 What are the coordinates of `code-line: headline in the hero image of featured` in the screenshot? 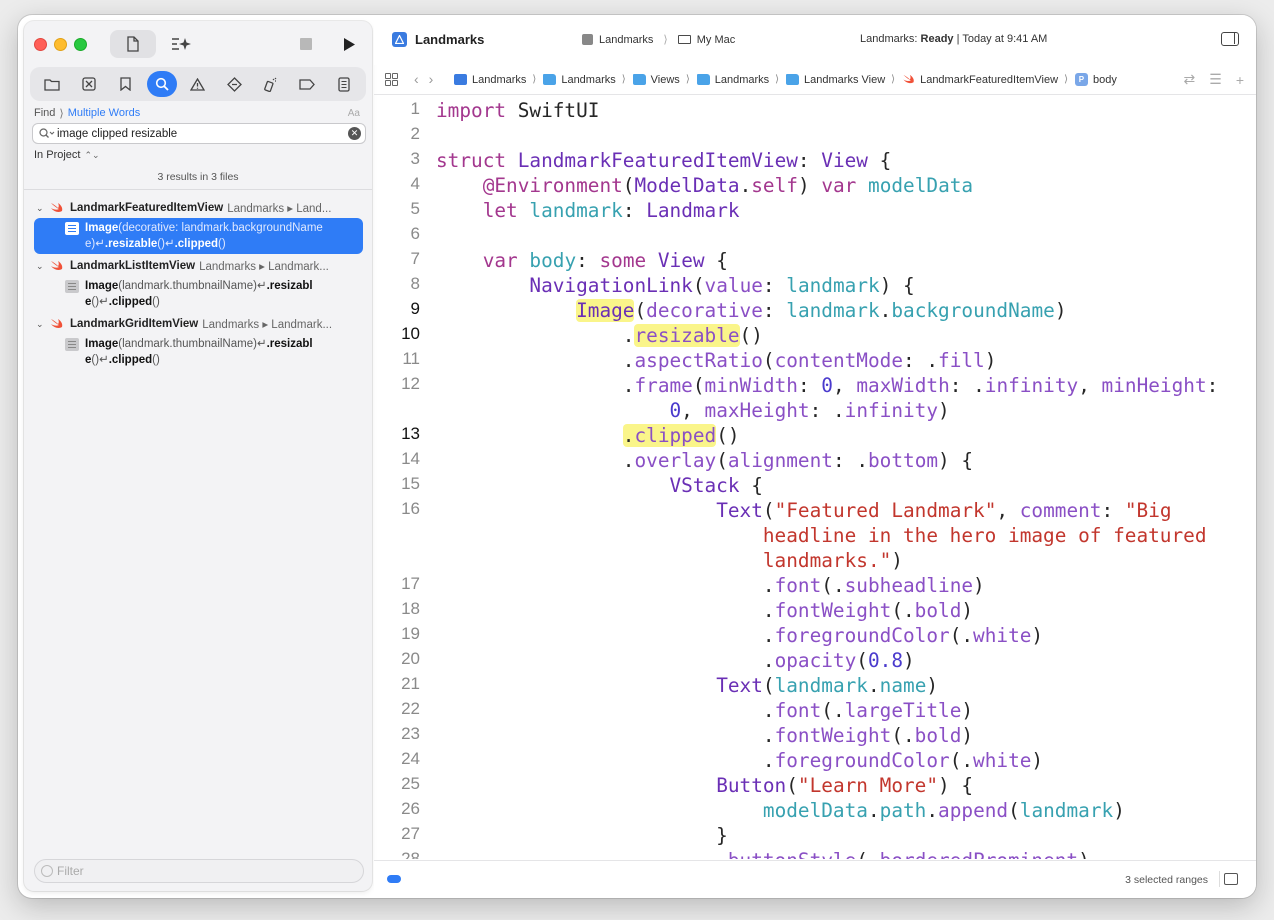 It's located at (821, 535).